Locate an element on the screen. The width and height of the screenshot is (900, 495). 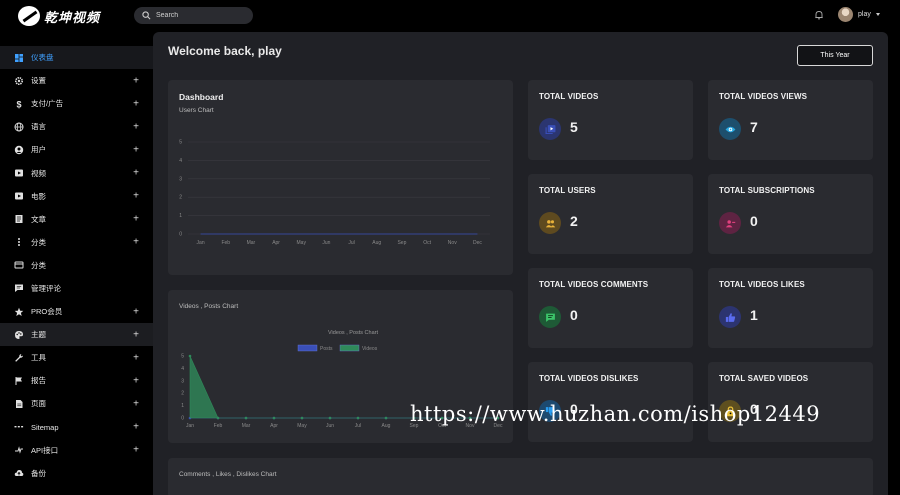
sidebar-item: 备份 is located at coordinates (76, 473).